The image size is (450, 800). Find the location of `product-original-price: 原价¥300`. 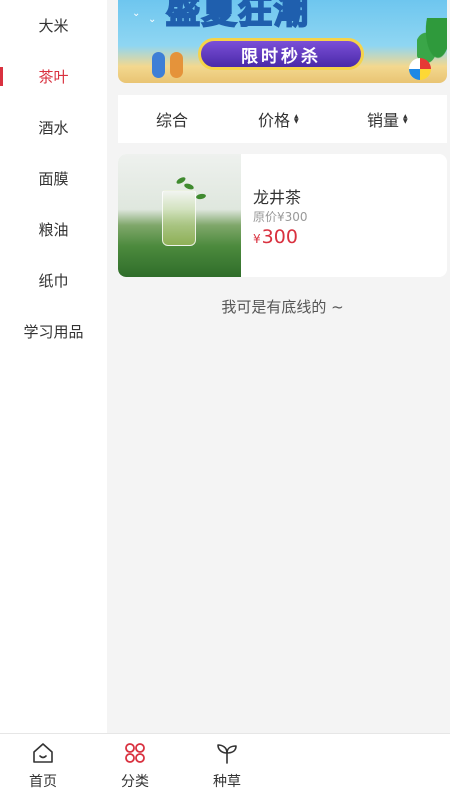

product-original-price: 原价¥300 is located at coordinates (280, 217).